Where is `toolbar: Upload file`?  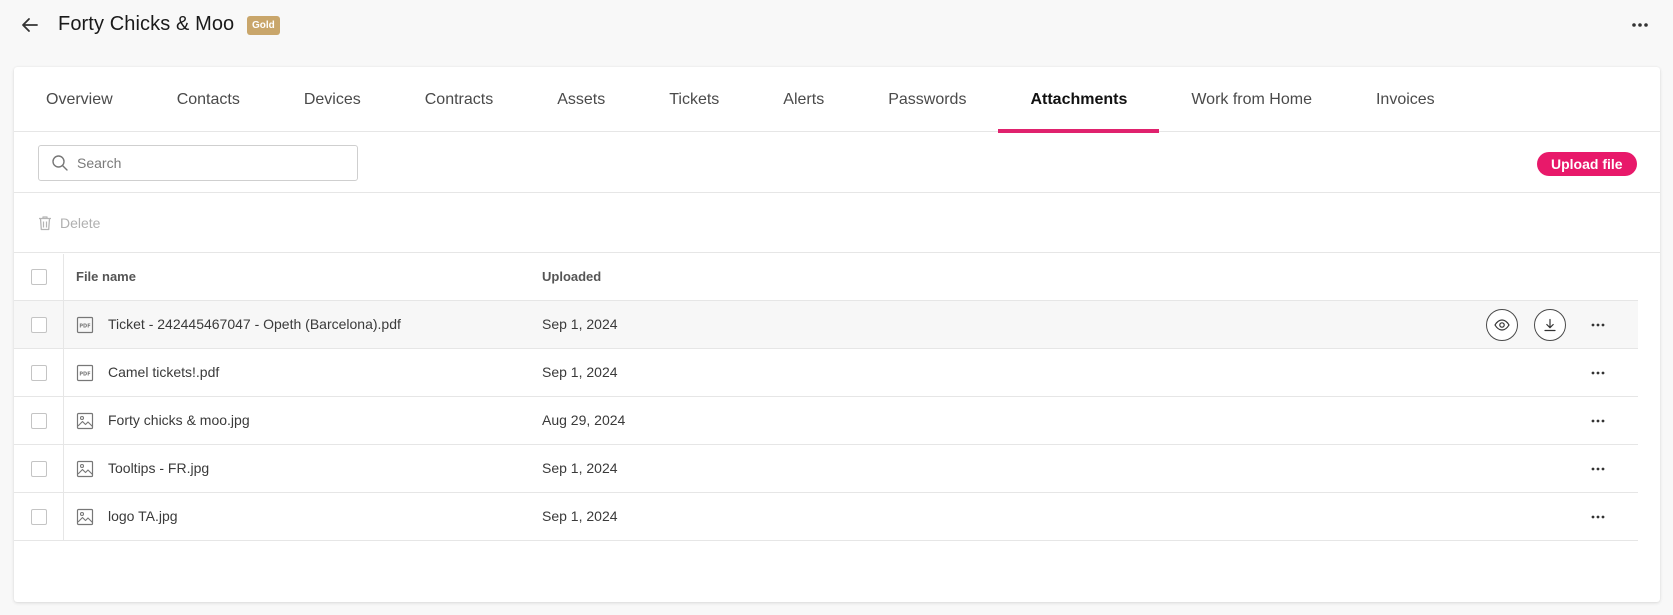 toolbar: Upload file is located at coordinates (837, 163).